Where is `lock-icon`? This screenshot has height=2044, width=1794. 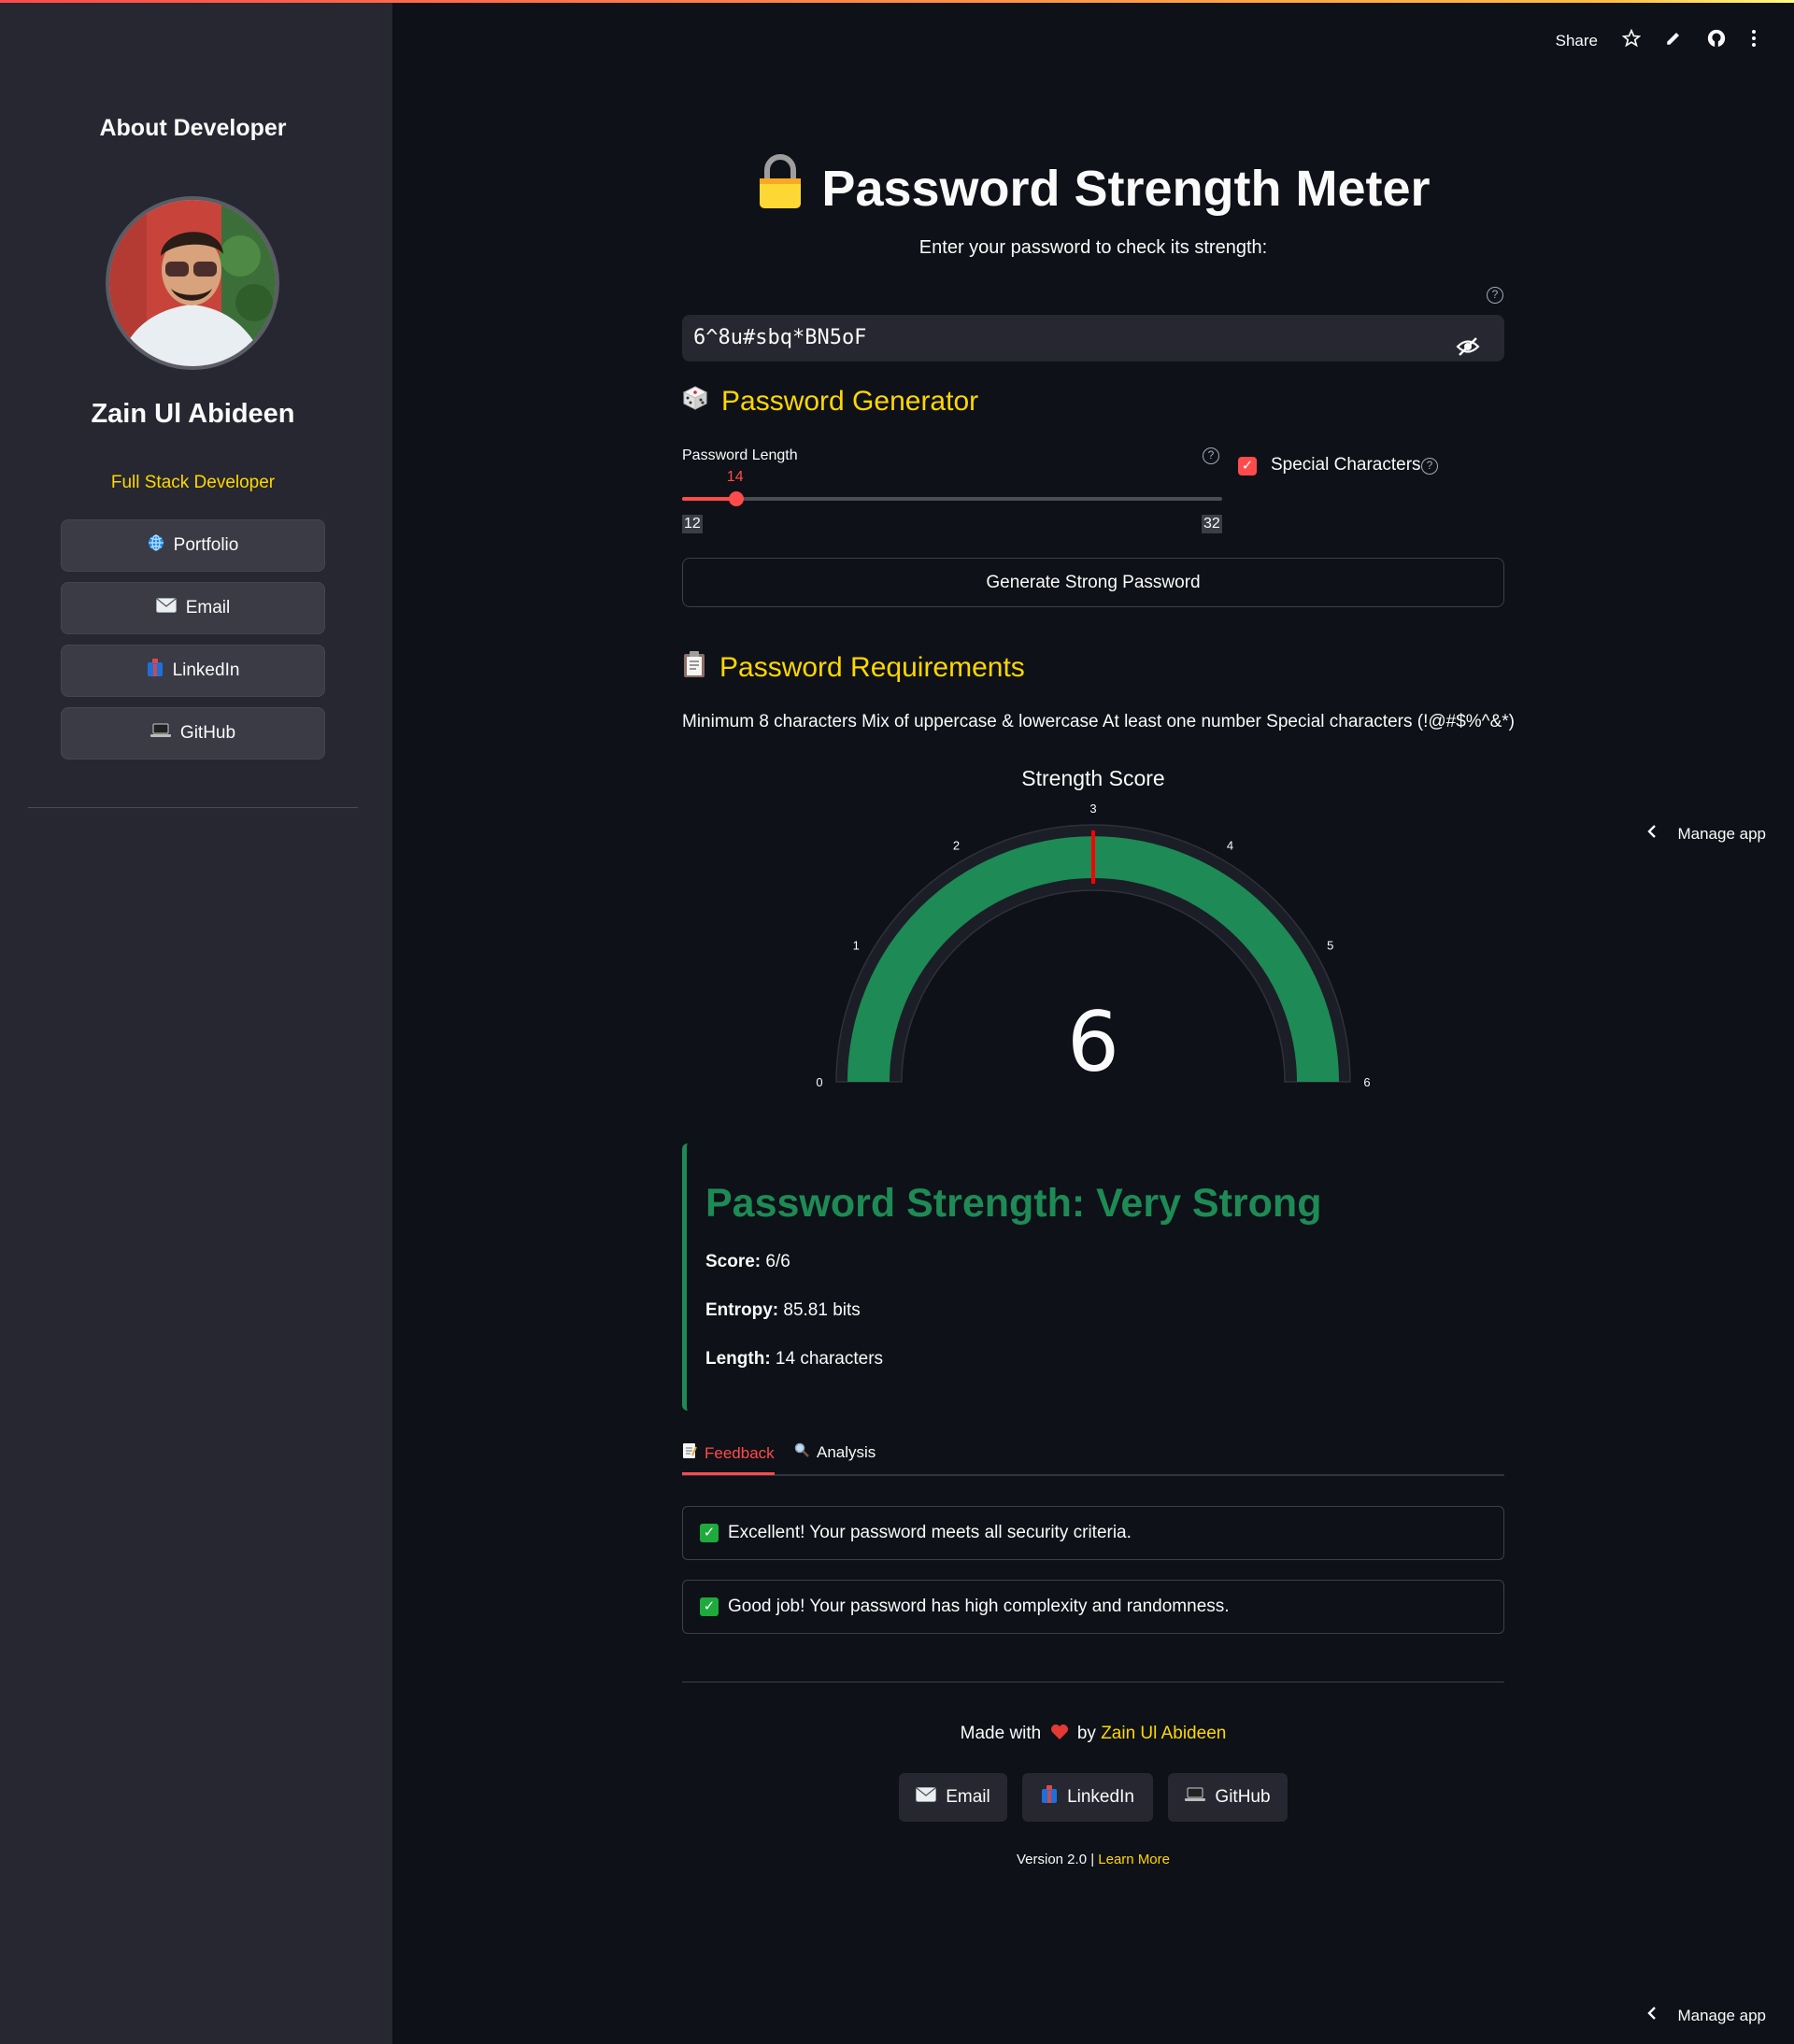
lock-icon is located at coordinates (780, 188).